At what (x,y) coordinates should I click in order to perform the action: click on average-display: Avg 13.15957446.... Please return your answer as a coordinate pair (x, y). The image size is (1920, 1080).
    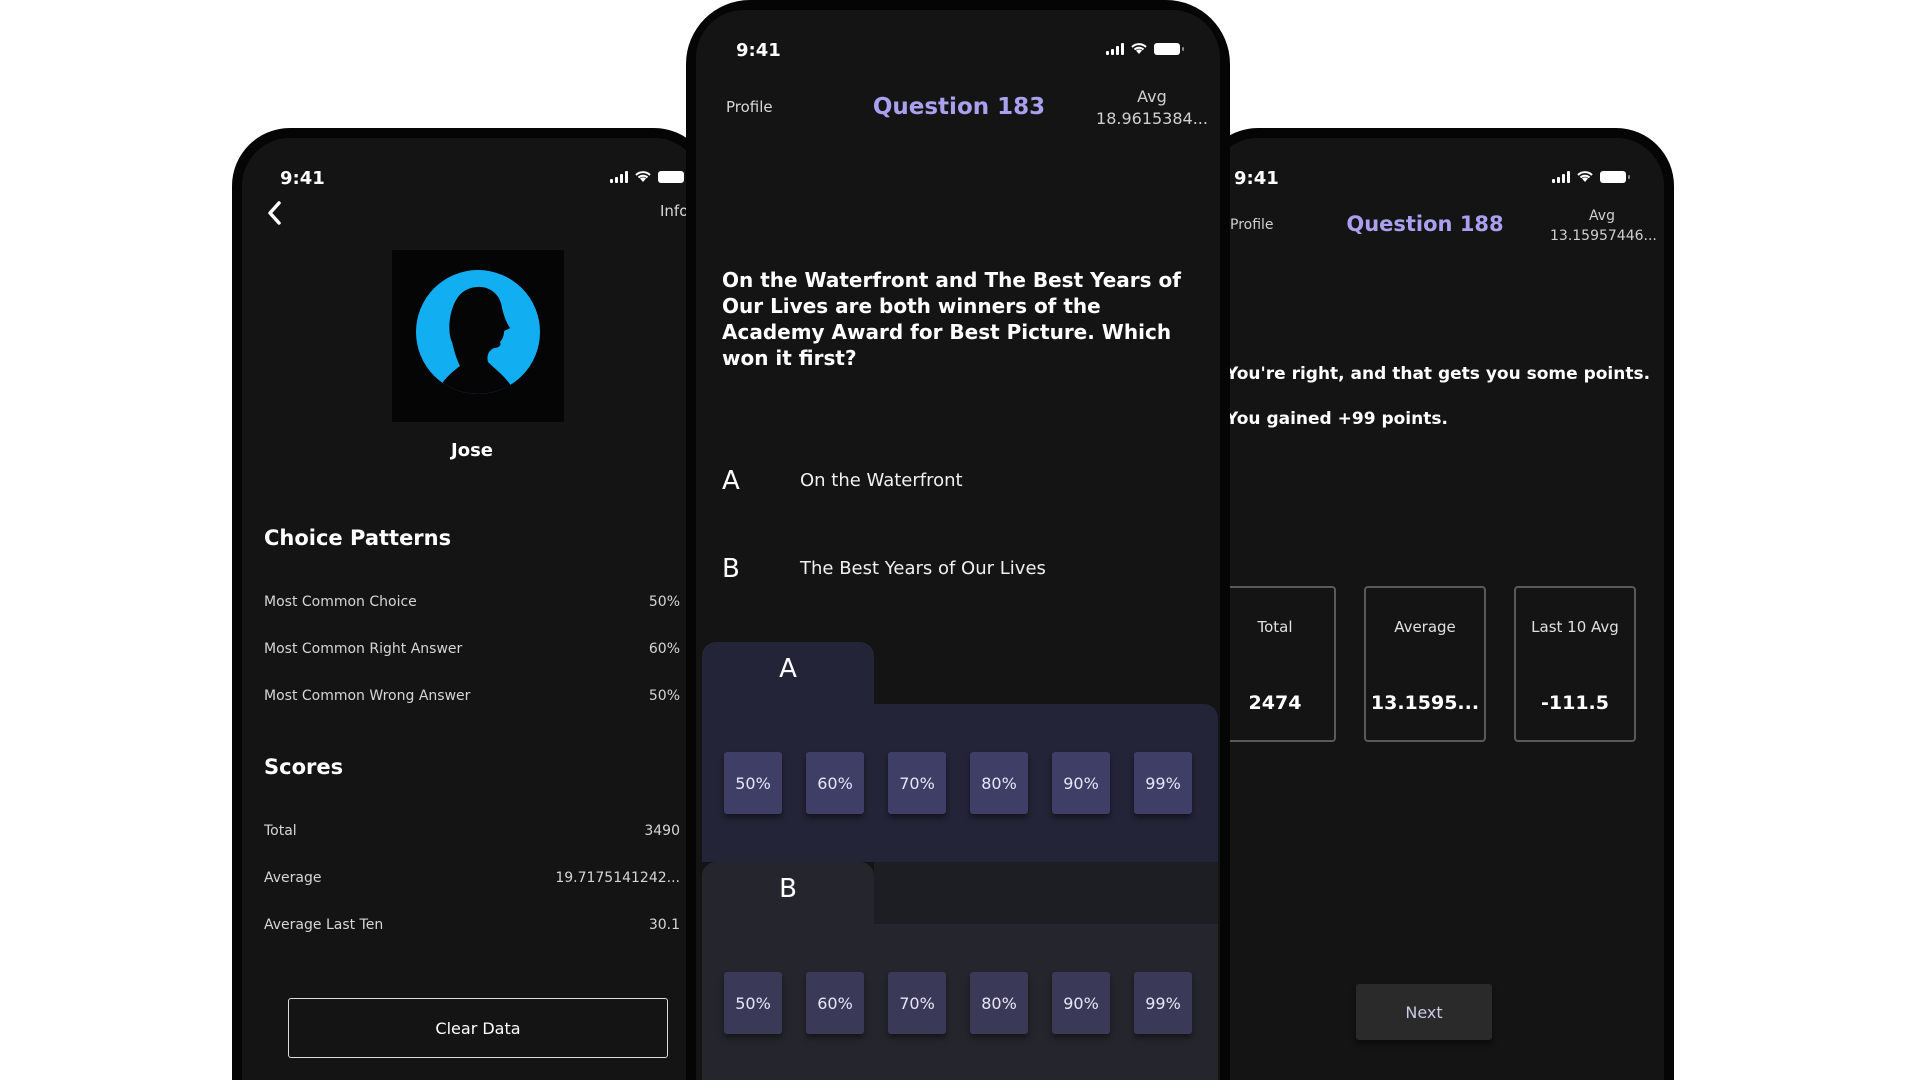
    Looking at the image, I should click on (1603, 226).